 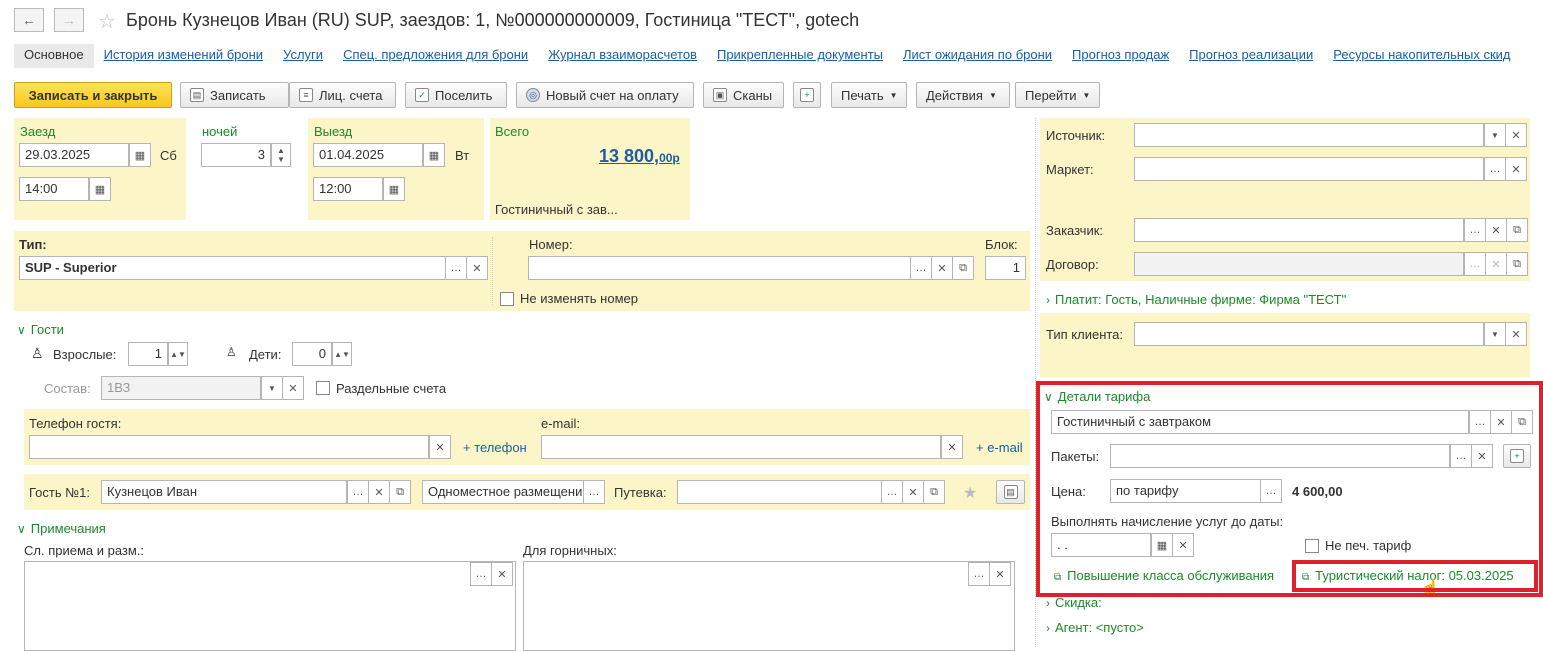 What do you see at coordinates (456, 95) in the screenshot?
I see `checkin-button: ✓ Поселить` at bounding box center [456, 95].